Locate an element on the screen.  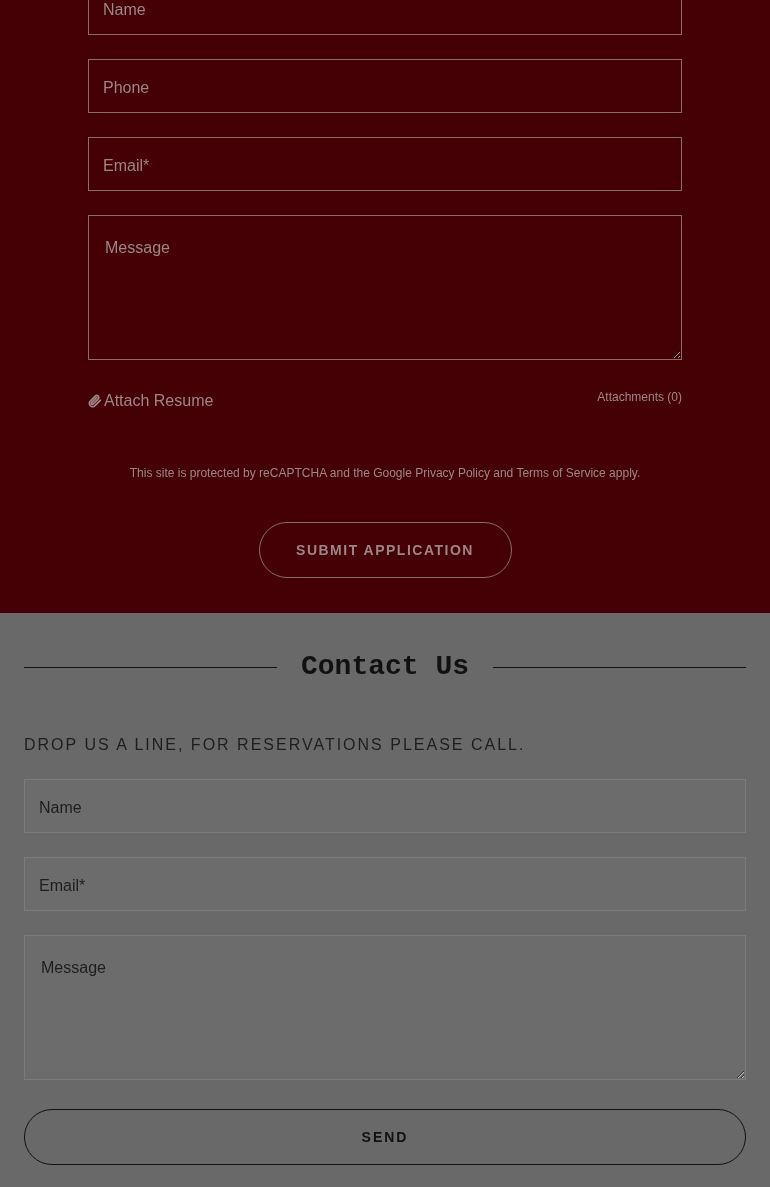
paperclip-icon is located at coordinates (95, 401).